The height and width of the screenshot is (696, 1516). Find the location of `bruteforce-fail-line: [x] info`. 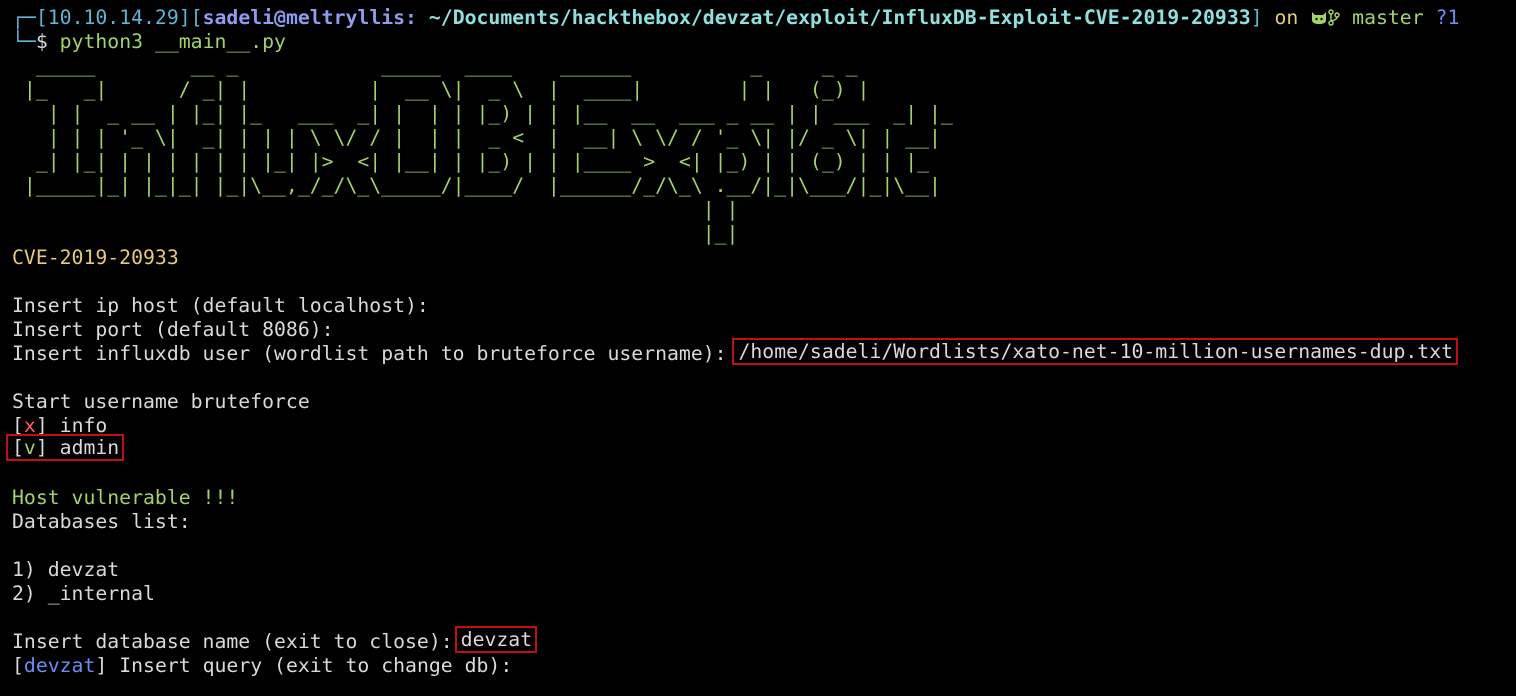

bruteforce-fail-line: [x] info is located at coordinates (60, 425).